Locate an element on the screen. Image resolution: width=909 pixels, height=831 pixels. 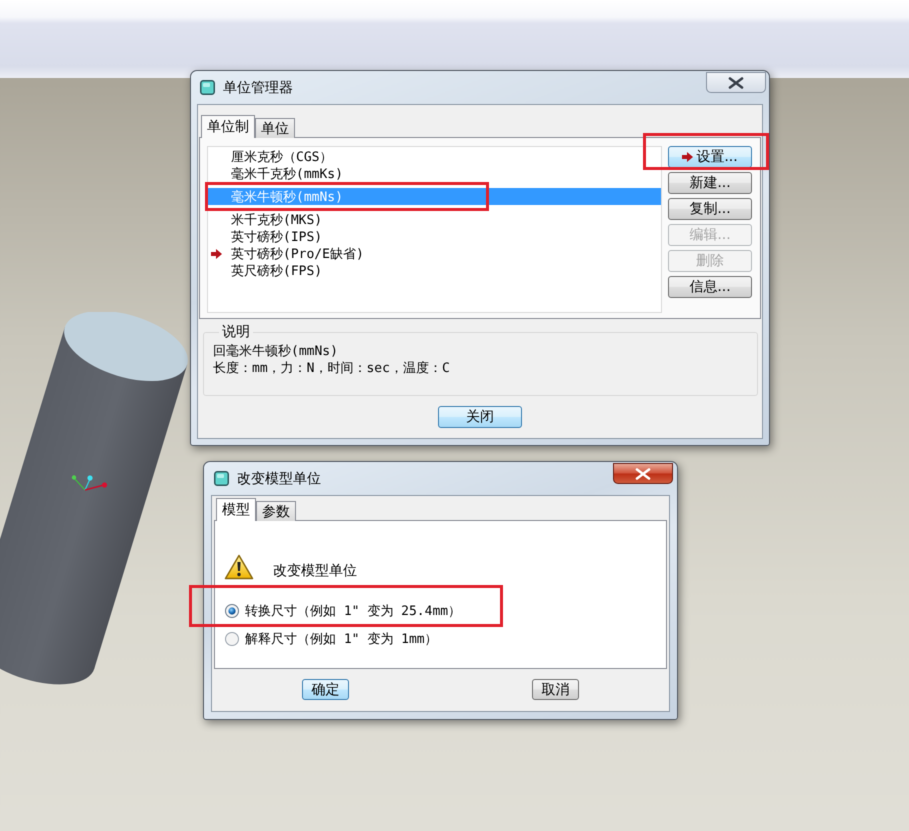
list-item: 米千克秒(MKS) is located at coordinates (434, 219).